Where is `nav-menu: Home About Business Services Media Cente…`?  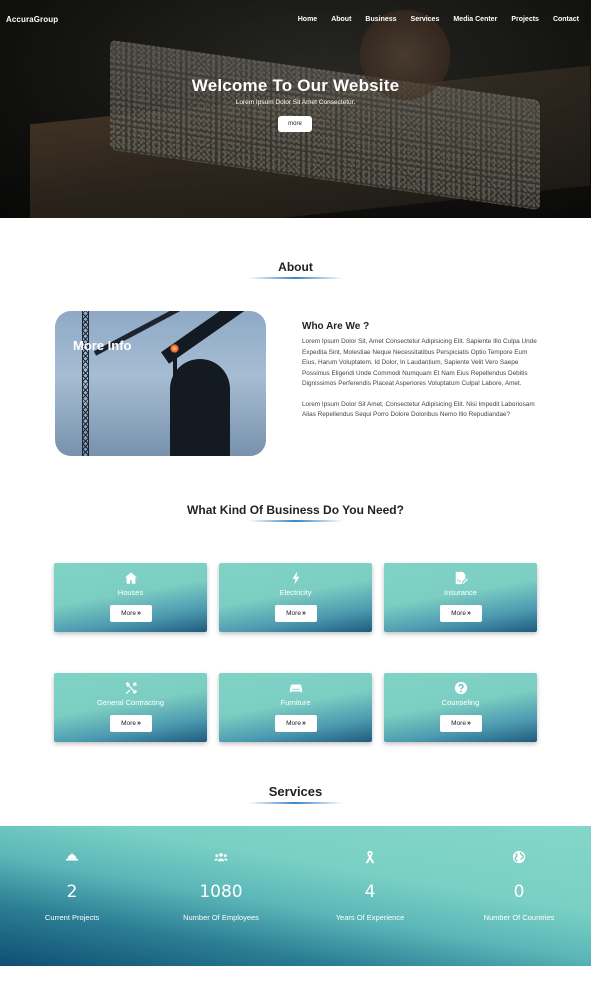 nav-menu: Home About Business Services Media Cente… is located at coordinates (438, 19).